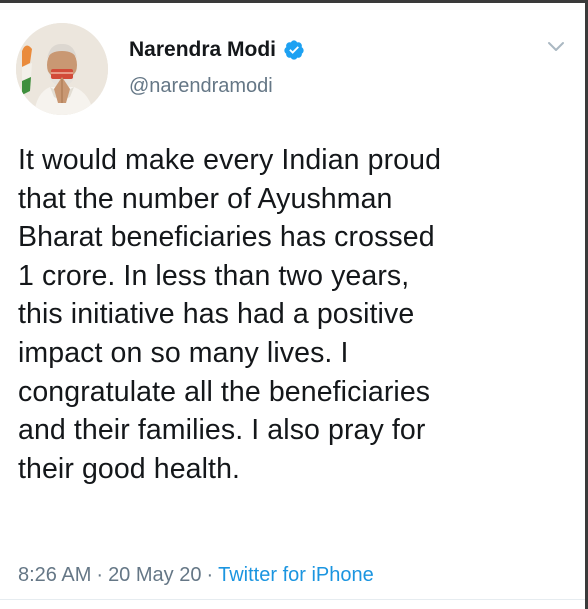 The height and width of the screenshot is (609, 588). Describe the element at coordinates (54, 575) in the screenshot. I see `tweet-time: 8:26 AM` at that location.